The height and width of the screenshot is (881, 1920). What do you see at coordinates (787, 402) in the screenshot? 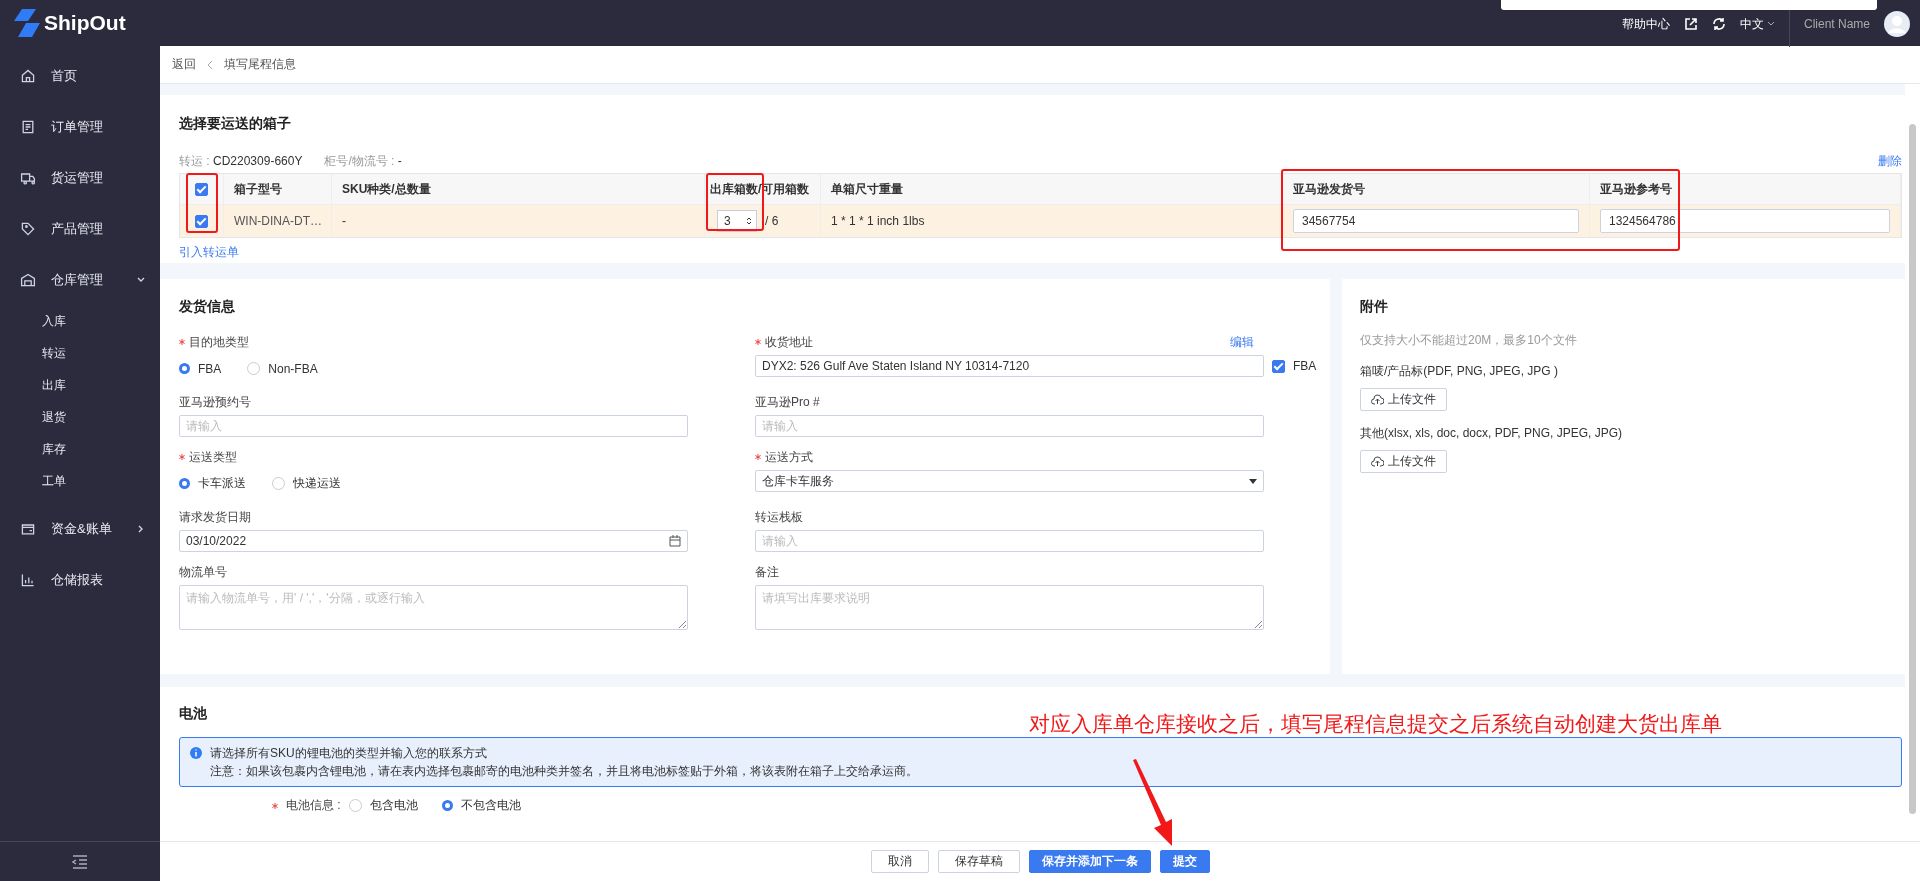
I see `field-label: 亚马逊Pro #` at bounding box center [787, 402].